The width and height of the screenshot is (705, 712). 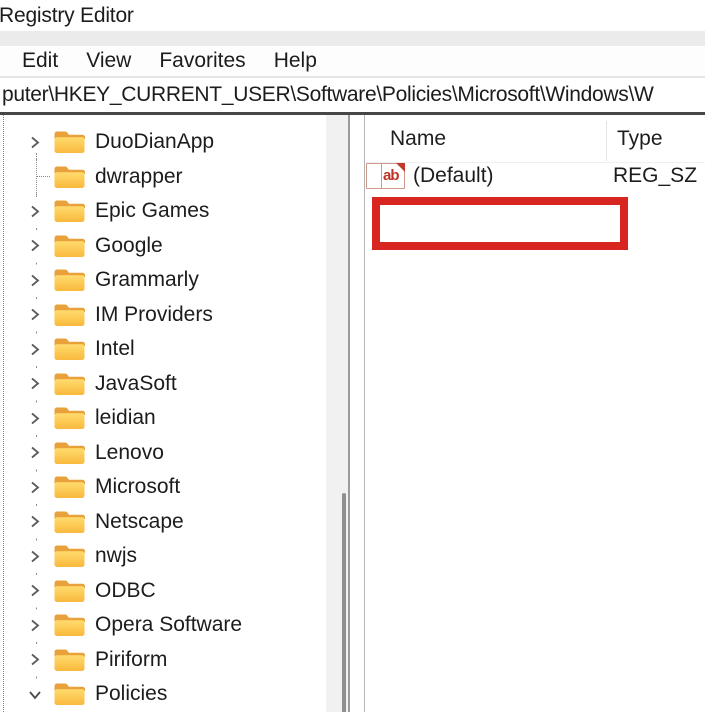 I want to click on ab-glyph: ab, so click(x=391, y=175).